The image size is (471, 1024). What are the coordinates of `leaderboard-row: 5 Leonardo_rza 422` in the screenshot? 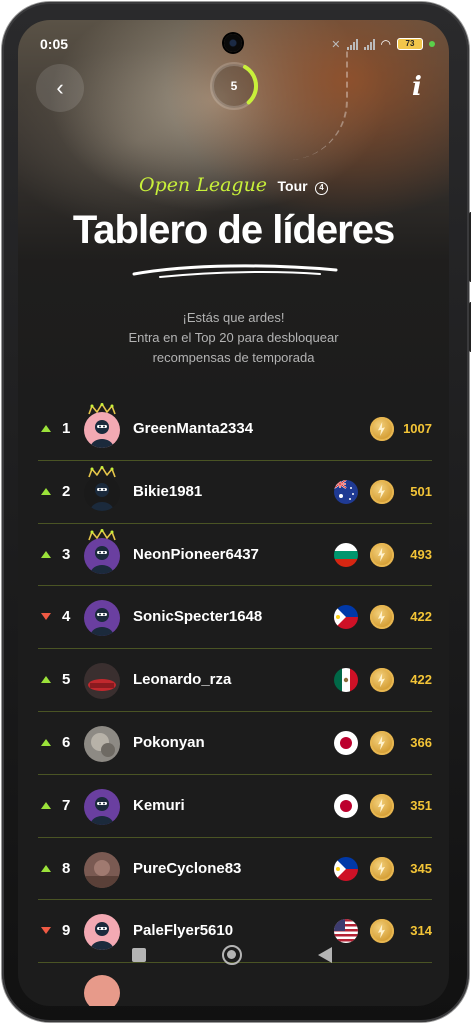 It's located at (235, 680).